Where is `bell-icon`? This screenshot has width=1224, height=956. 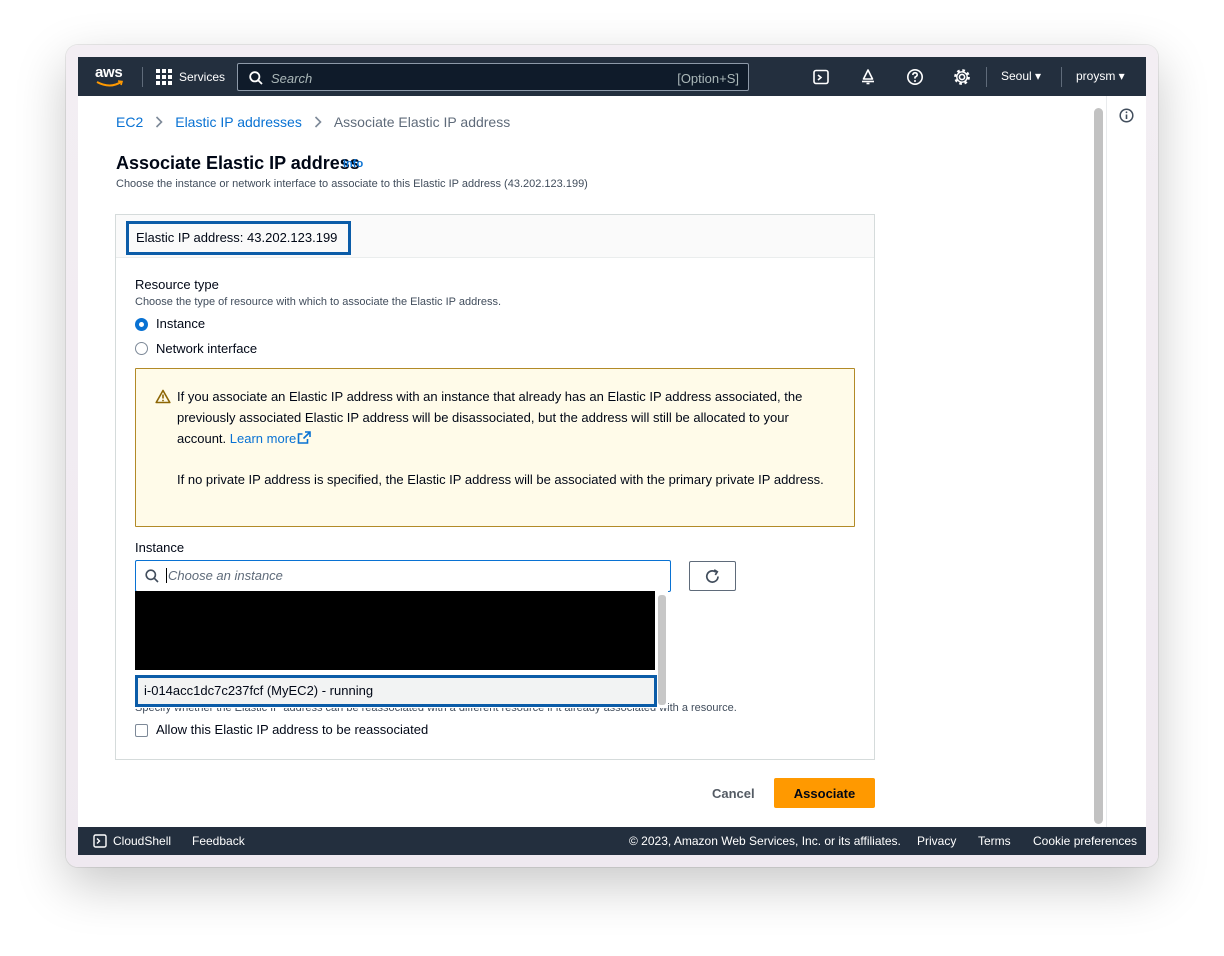
bell-icon is located at coordinates (868, 77).